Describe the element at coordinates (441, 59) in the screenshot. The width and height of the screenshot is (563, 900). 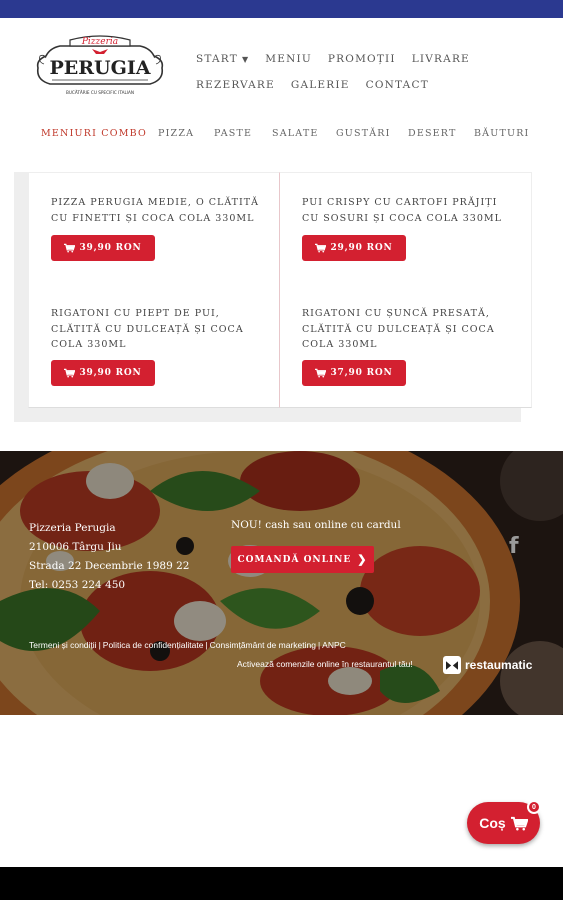
I see `nav-livrare: LIVRARE` at that location.